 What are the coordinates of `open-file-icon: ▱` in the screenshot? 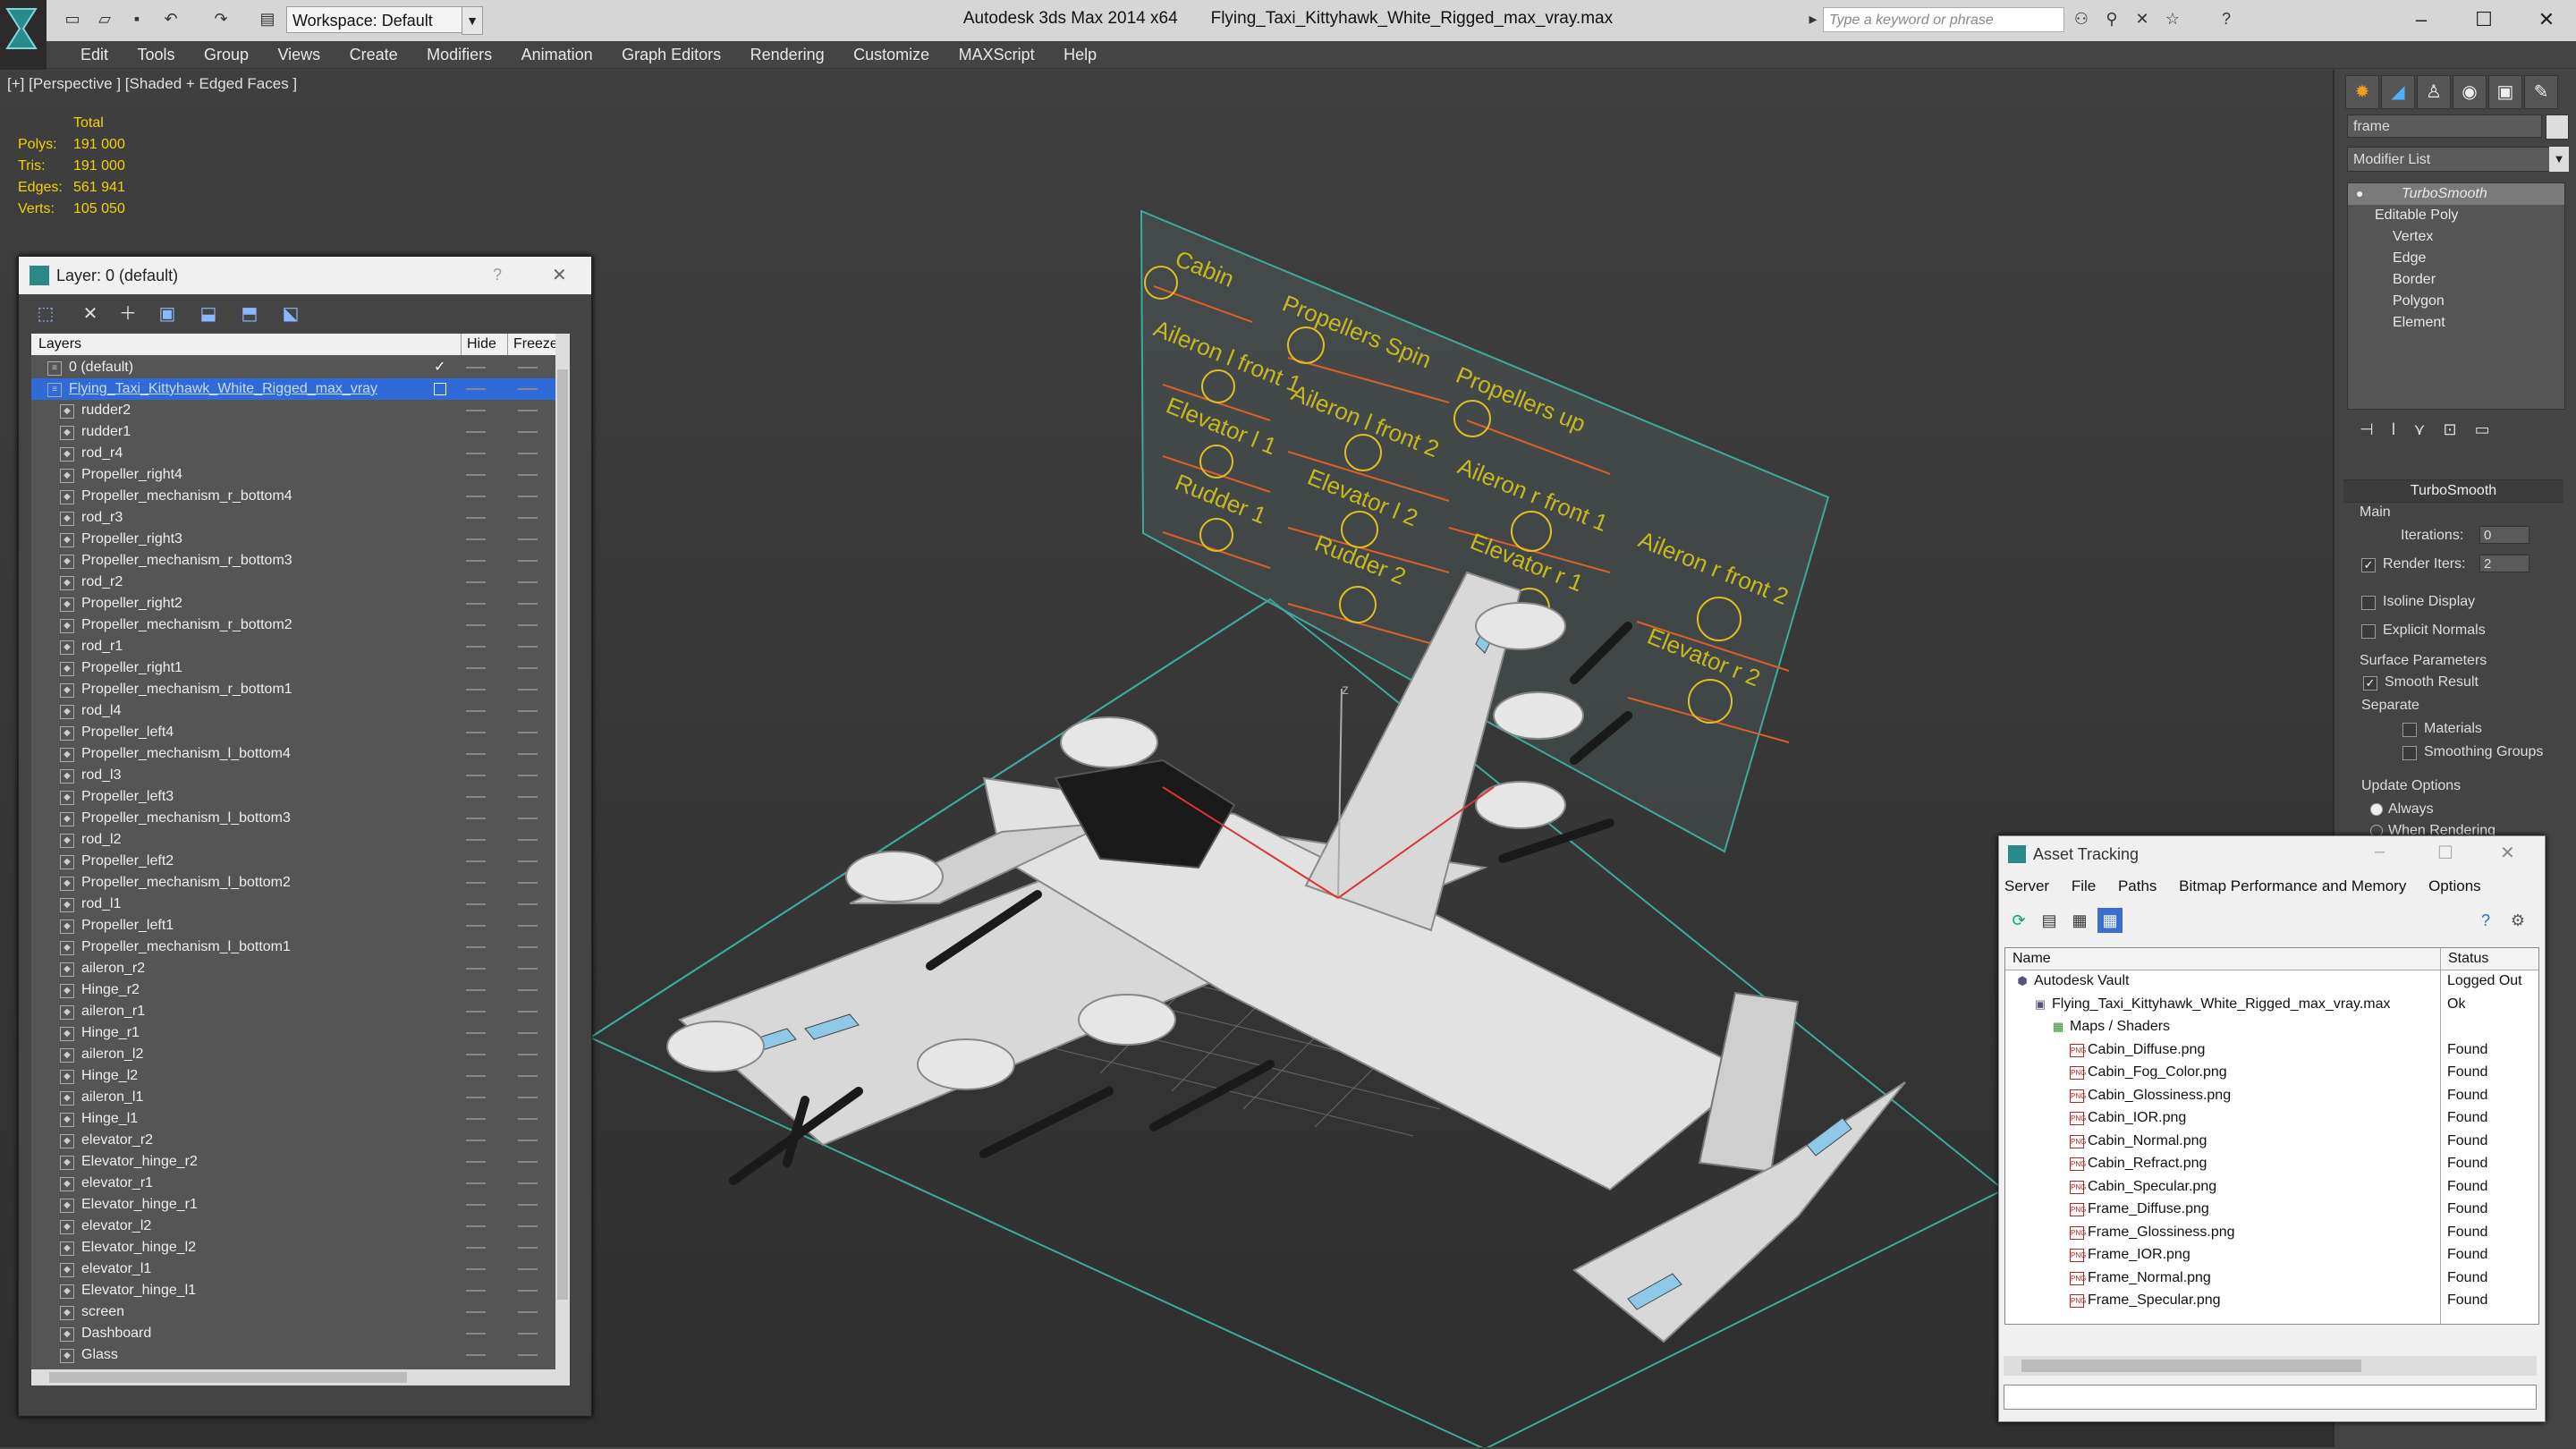 It's located at (104, 19).